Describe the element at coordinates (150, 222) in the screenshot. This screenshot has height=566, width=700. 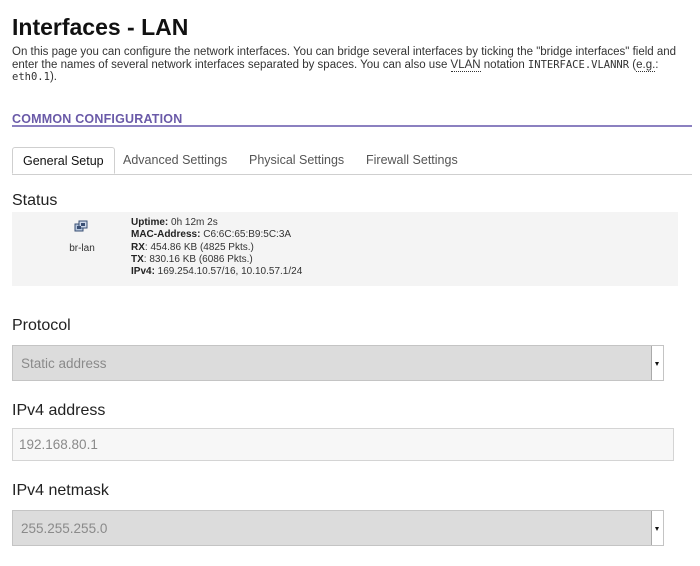
I see `uptime-label: Uptime:` at that location.